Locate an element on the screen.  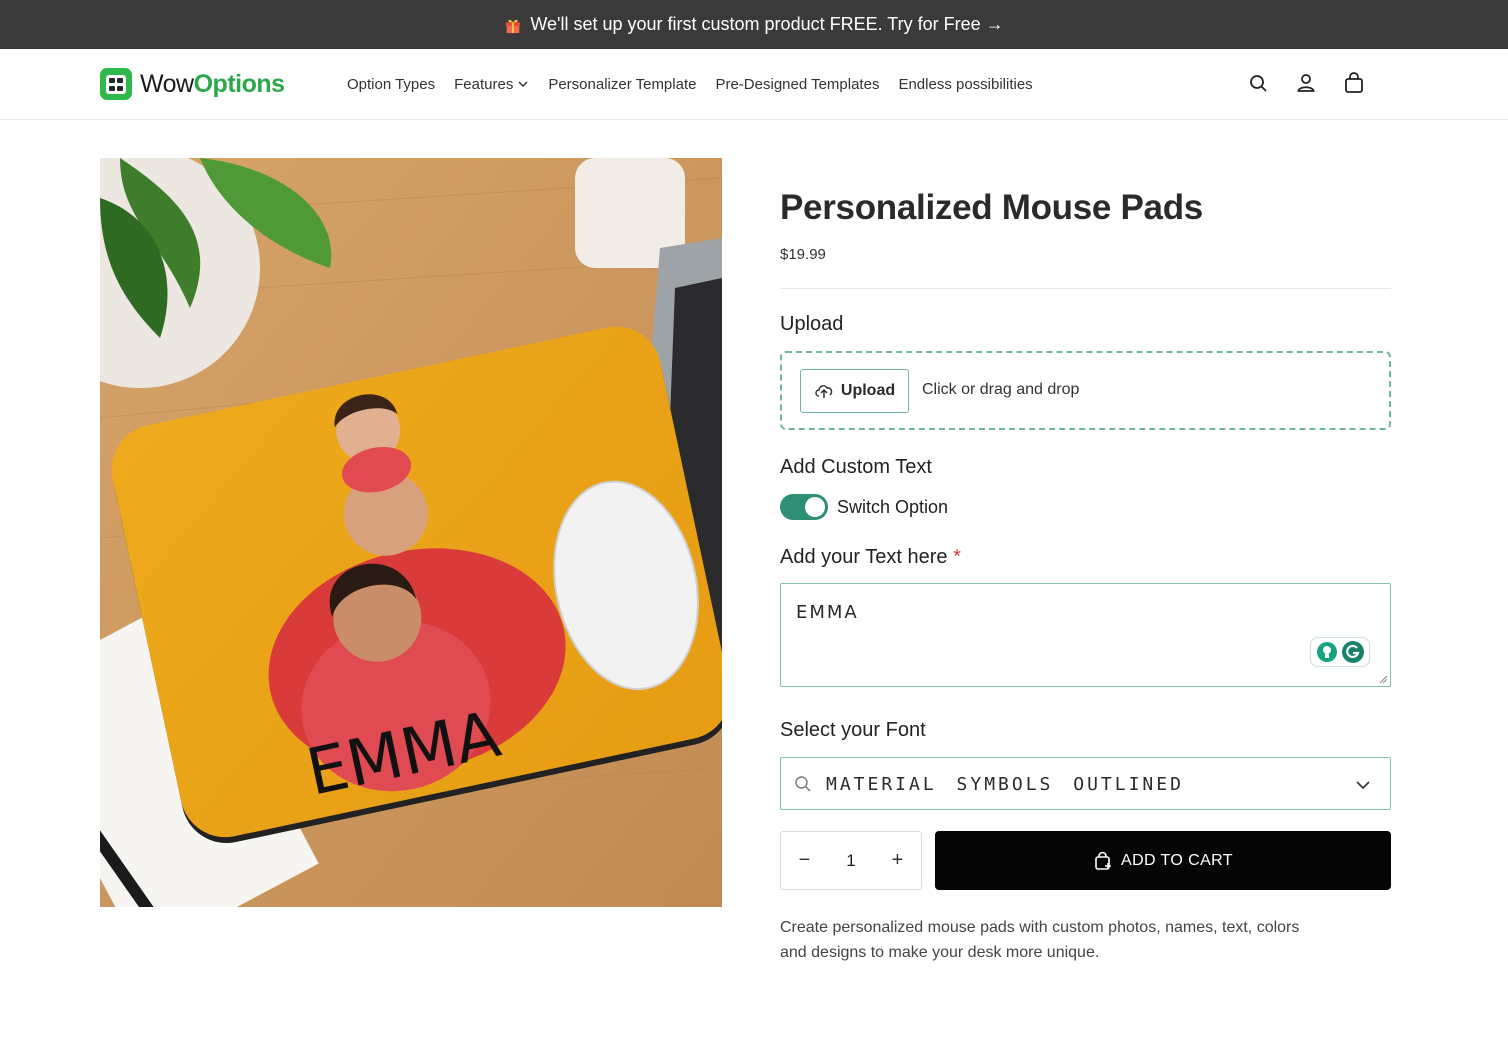
lightbulb-icon is located at coordinates (1326, 652).